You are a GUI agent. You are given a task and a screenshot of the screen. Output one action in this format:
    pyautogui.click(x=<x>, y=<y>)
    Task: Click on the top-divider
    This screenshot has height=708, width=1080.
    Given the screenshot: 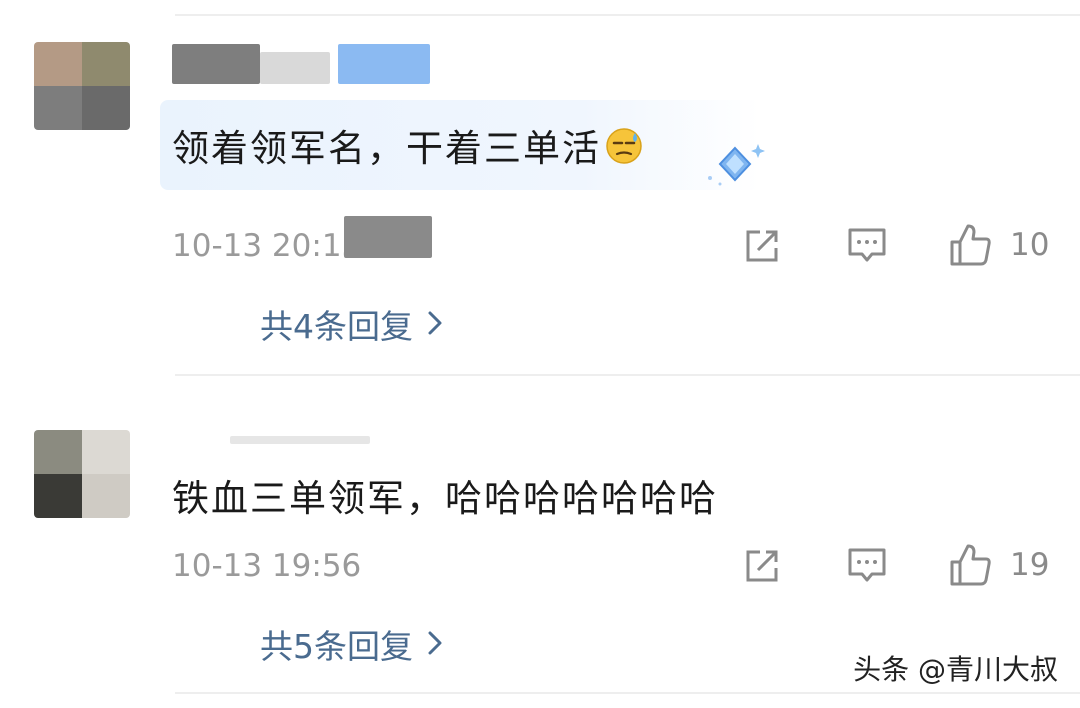 What is the action you would take?
    pyautogui.click(x=627, y=15)
    